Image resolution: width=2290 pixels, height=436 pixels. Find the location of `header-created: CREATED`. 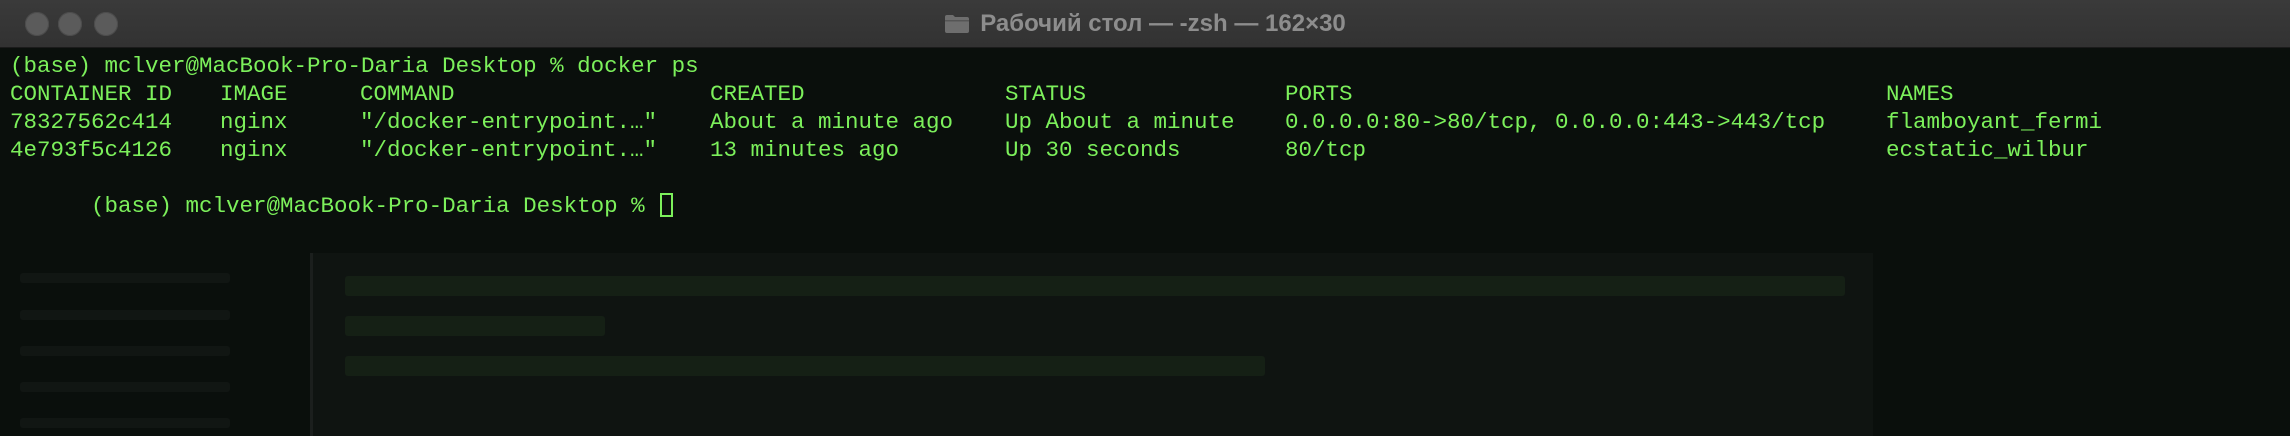

header-created: CREATED is located at coordinates (757, 94).